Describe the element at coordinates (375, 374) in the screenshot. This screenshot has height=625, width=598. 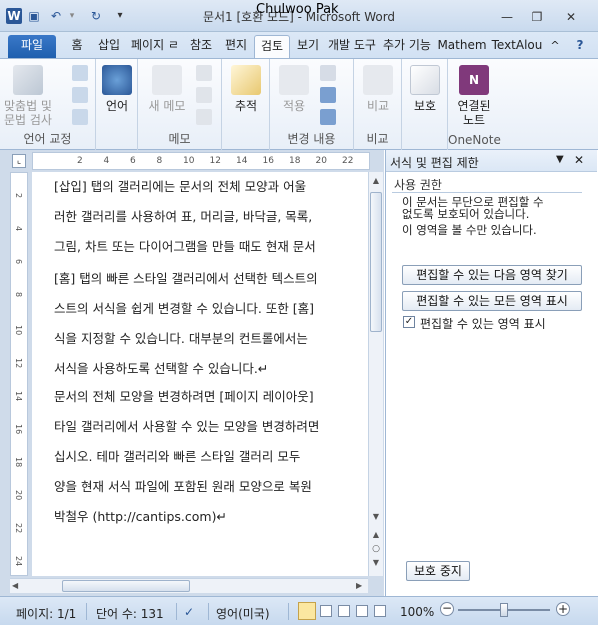
I see `vertical-scrollbar: ▲ ▼ ▲ ○ ▼` at that location.